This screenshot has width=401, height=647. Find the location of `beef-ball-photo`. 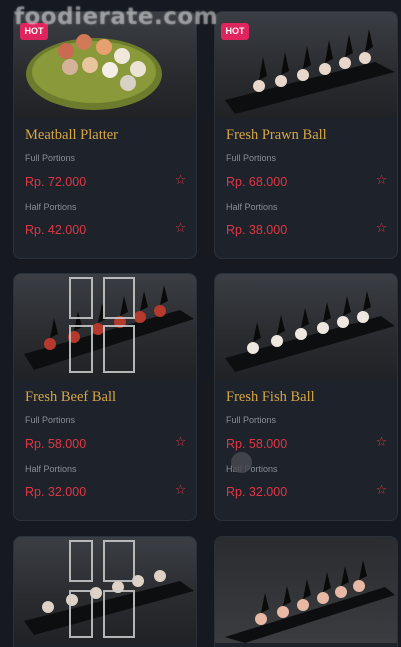

beef-ball-photo is located at coordinates (105, 327).